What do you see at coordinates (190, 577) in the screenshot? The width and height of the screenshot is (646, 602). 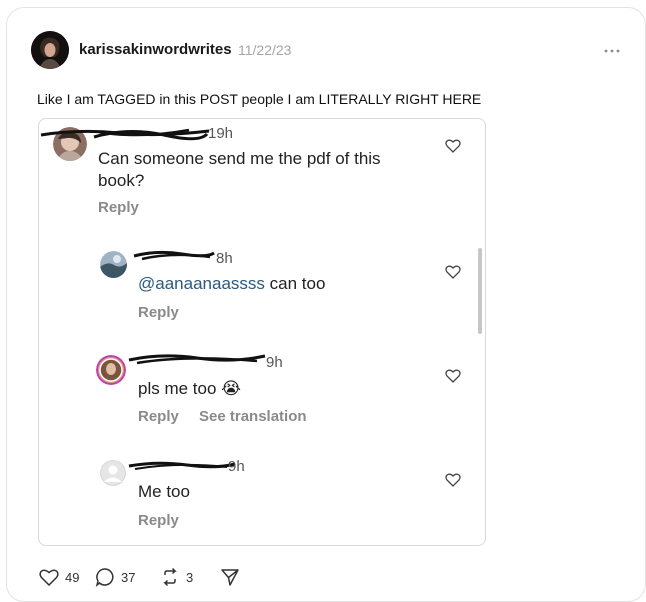 I see `repost-count: 3` at bounding box center [190, 577].